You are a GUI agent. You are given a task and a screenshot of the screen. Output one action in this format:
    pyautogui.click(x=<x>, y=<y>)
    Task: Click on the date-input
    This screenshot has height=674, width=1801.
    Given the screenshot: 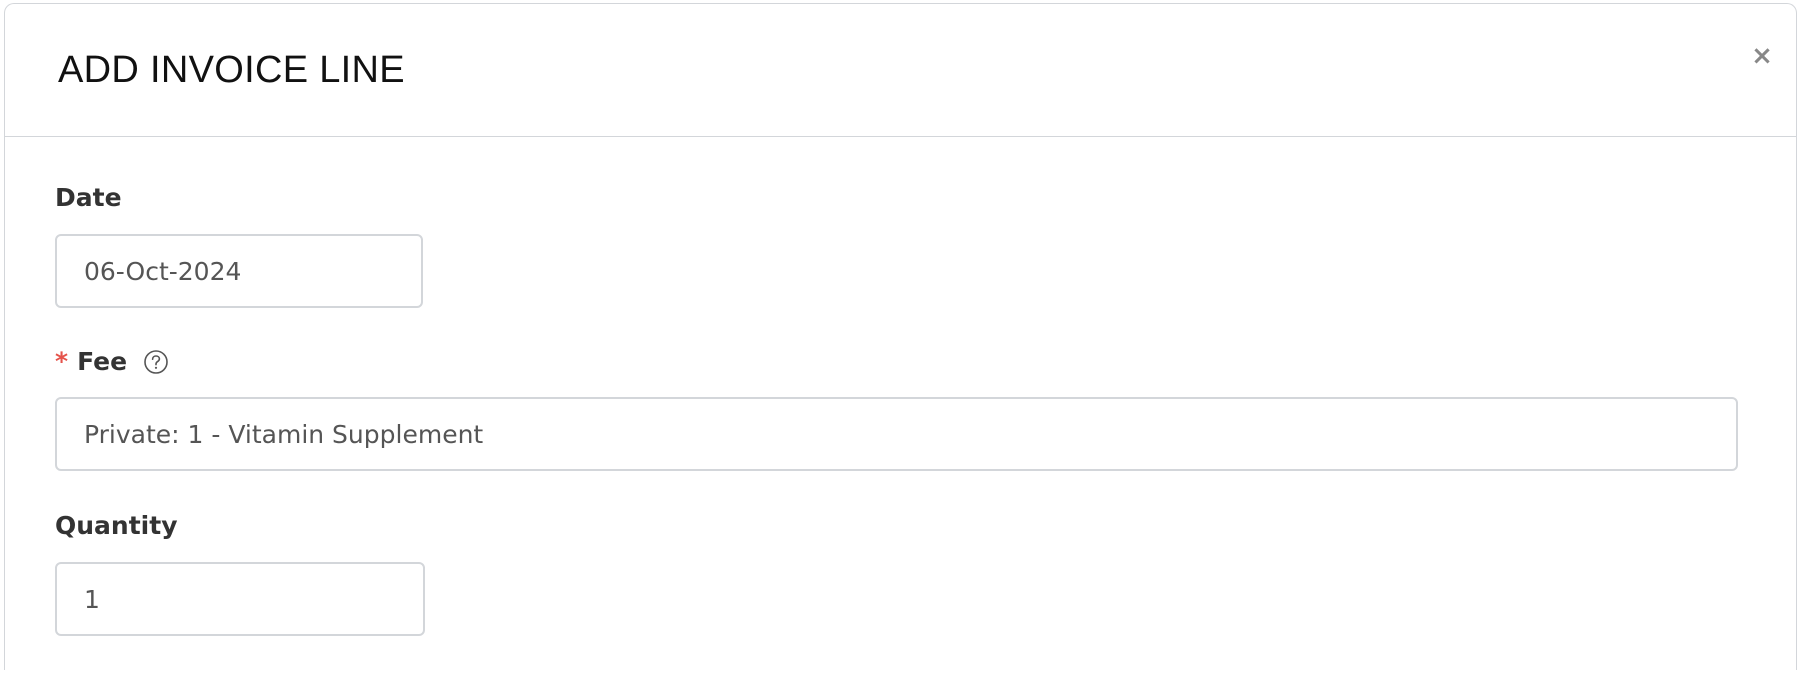 What is the action you would take?
    pyautogui.click(x=239, y=271)
    